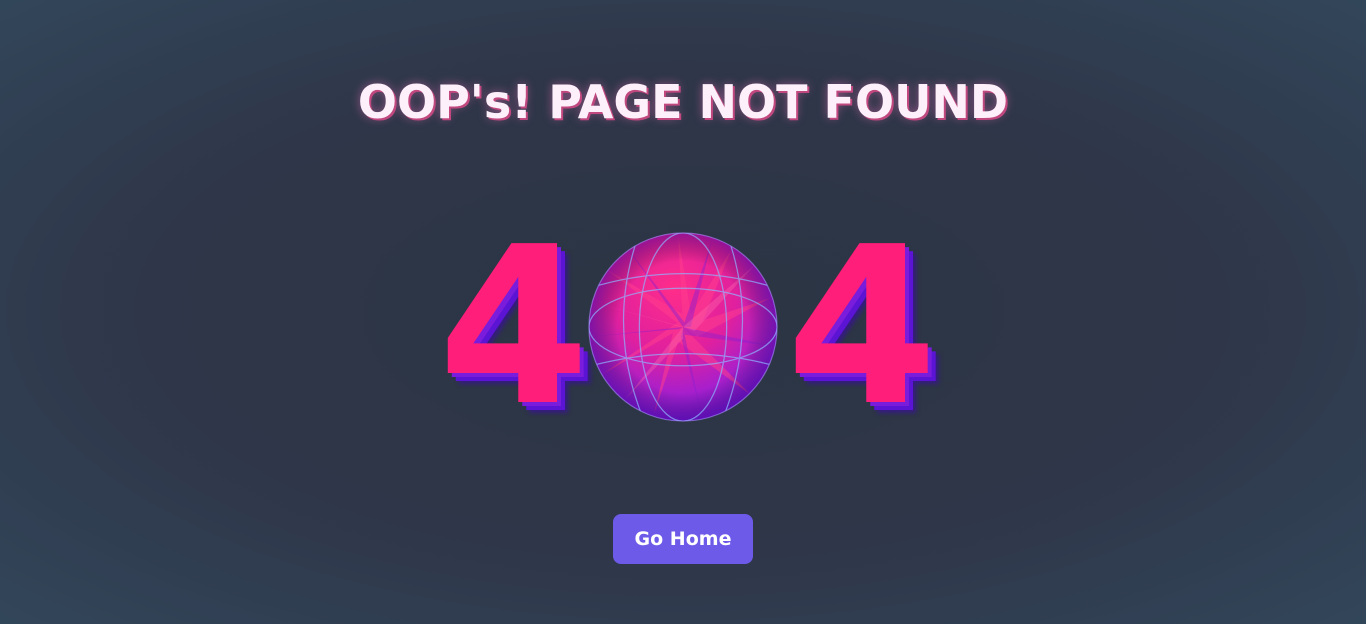  What do you see at coordinates (862, 327) in the screenshot?
I see `error-digit-right: 4` at bounding box center [862, 327].